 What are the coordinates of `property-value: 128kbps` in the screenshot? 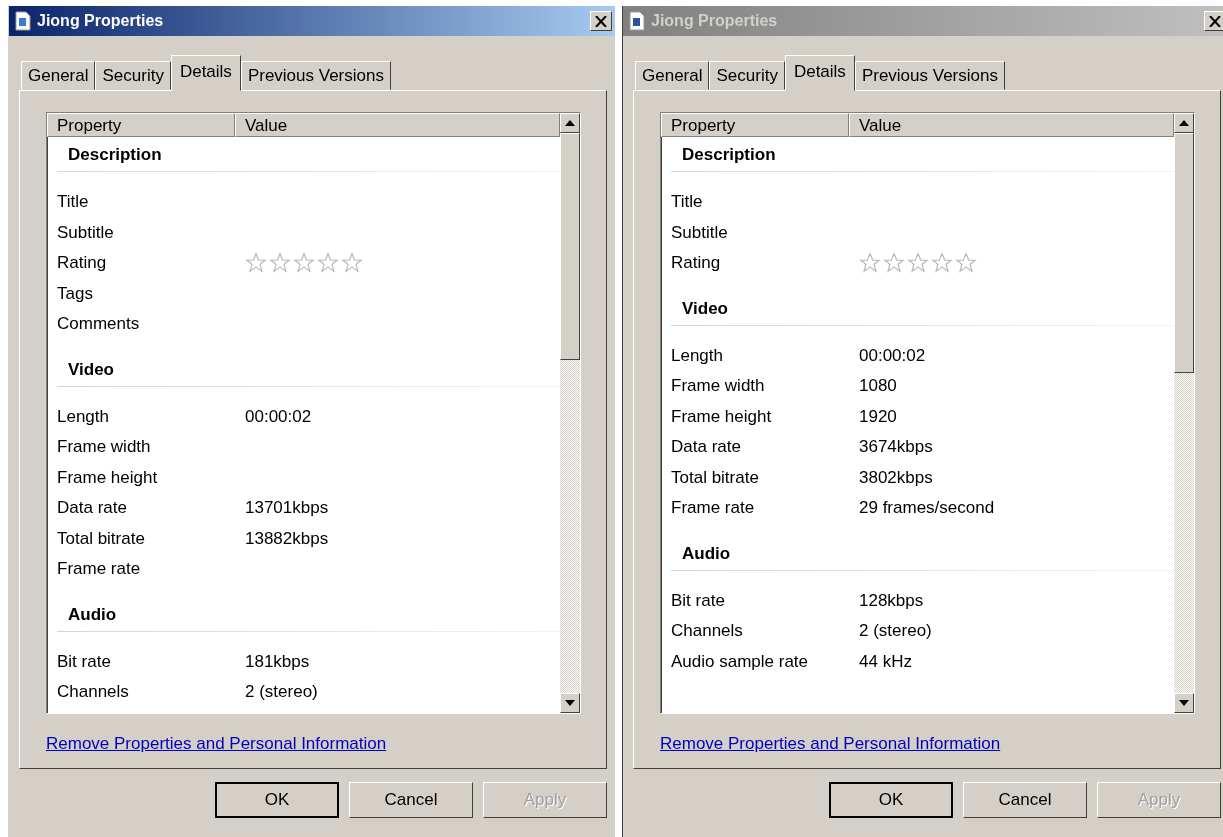 It's located at (891, 600).